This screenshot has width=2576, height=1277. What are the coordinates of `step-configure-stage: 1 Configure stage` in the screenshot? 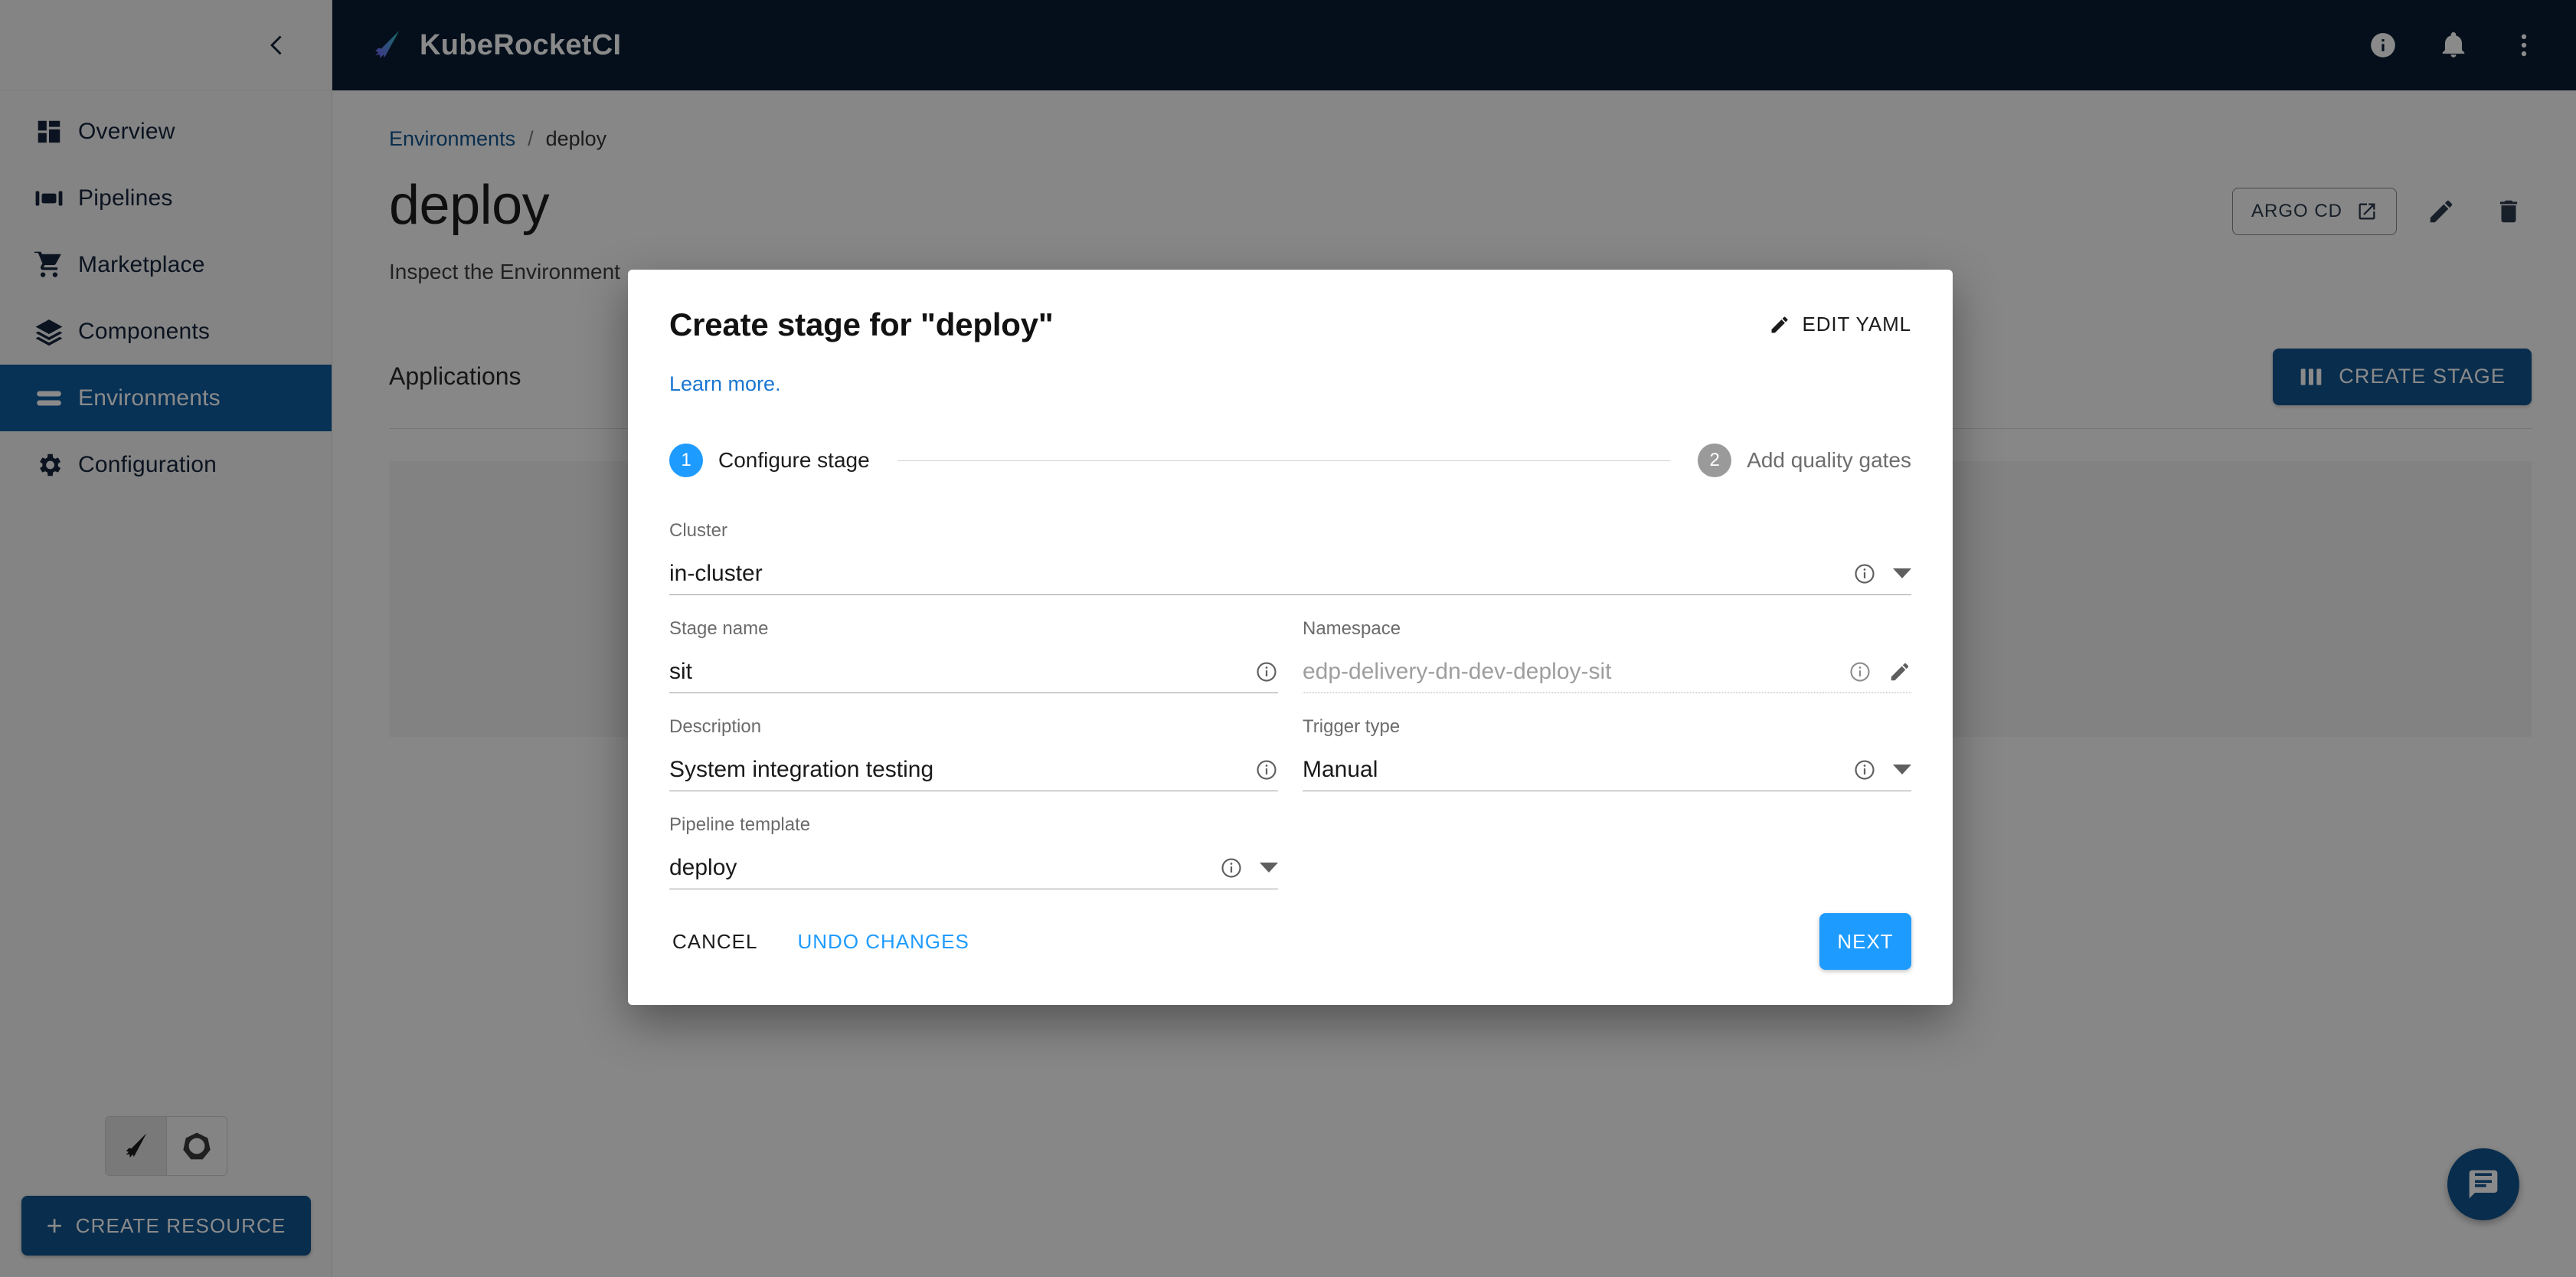 It's located at (769, 461).